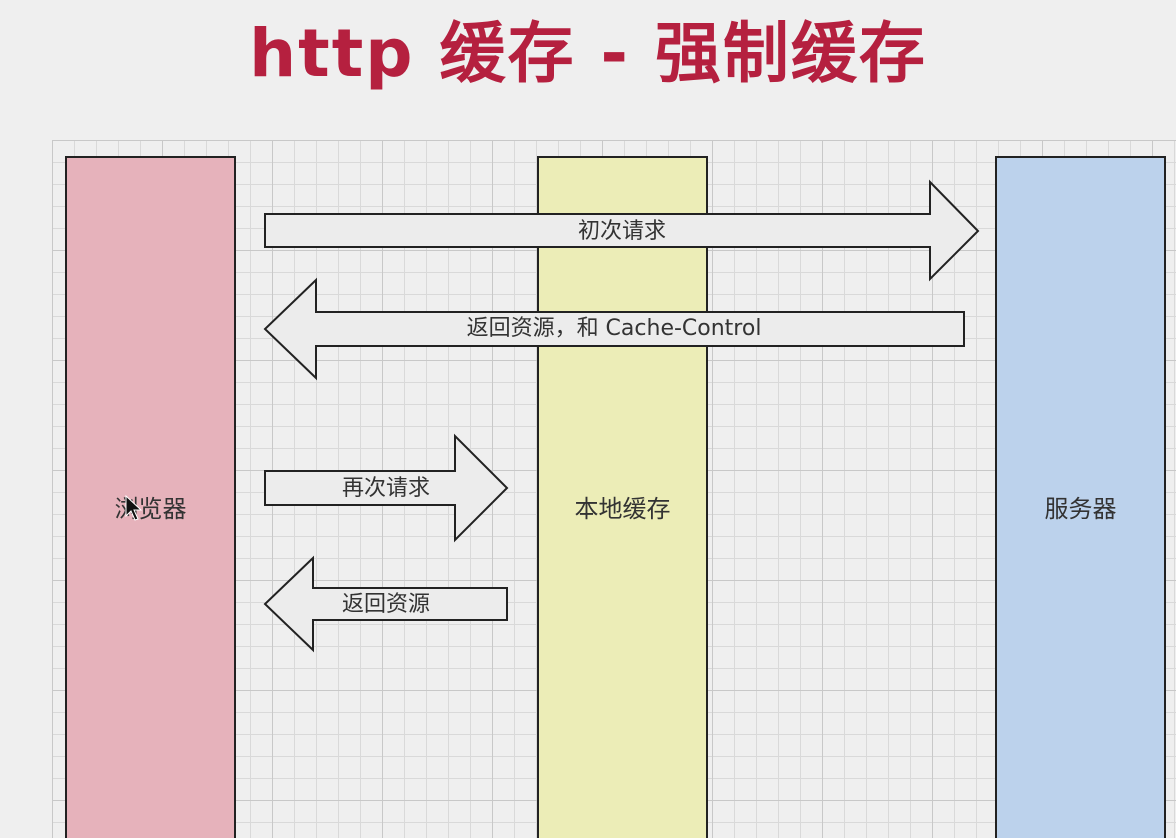 The width and height of the screenshot is (1176, 838). Describe the element at coordinates (134, 507) in the screenshot. I see `mouse-cursor-icon` at that location.